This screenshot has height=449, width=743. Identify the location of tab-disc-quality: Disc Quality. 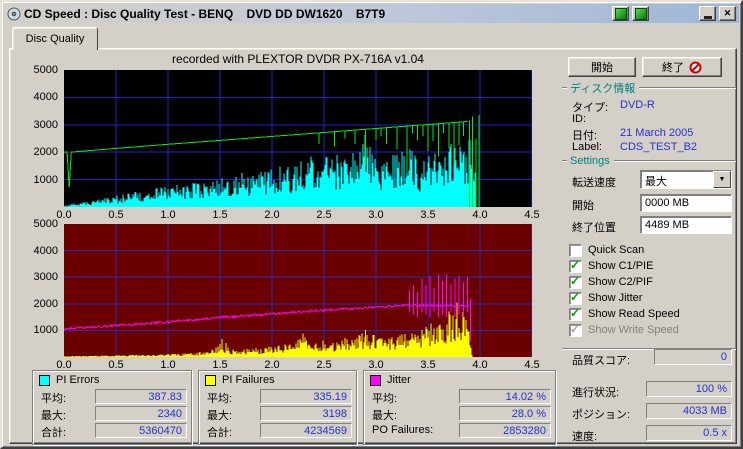
(55, 38).